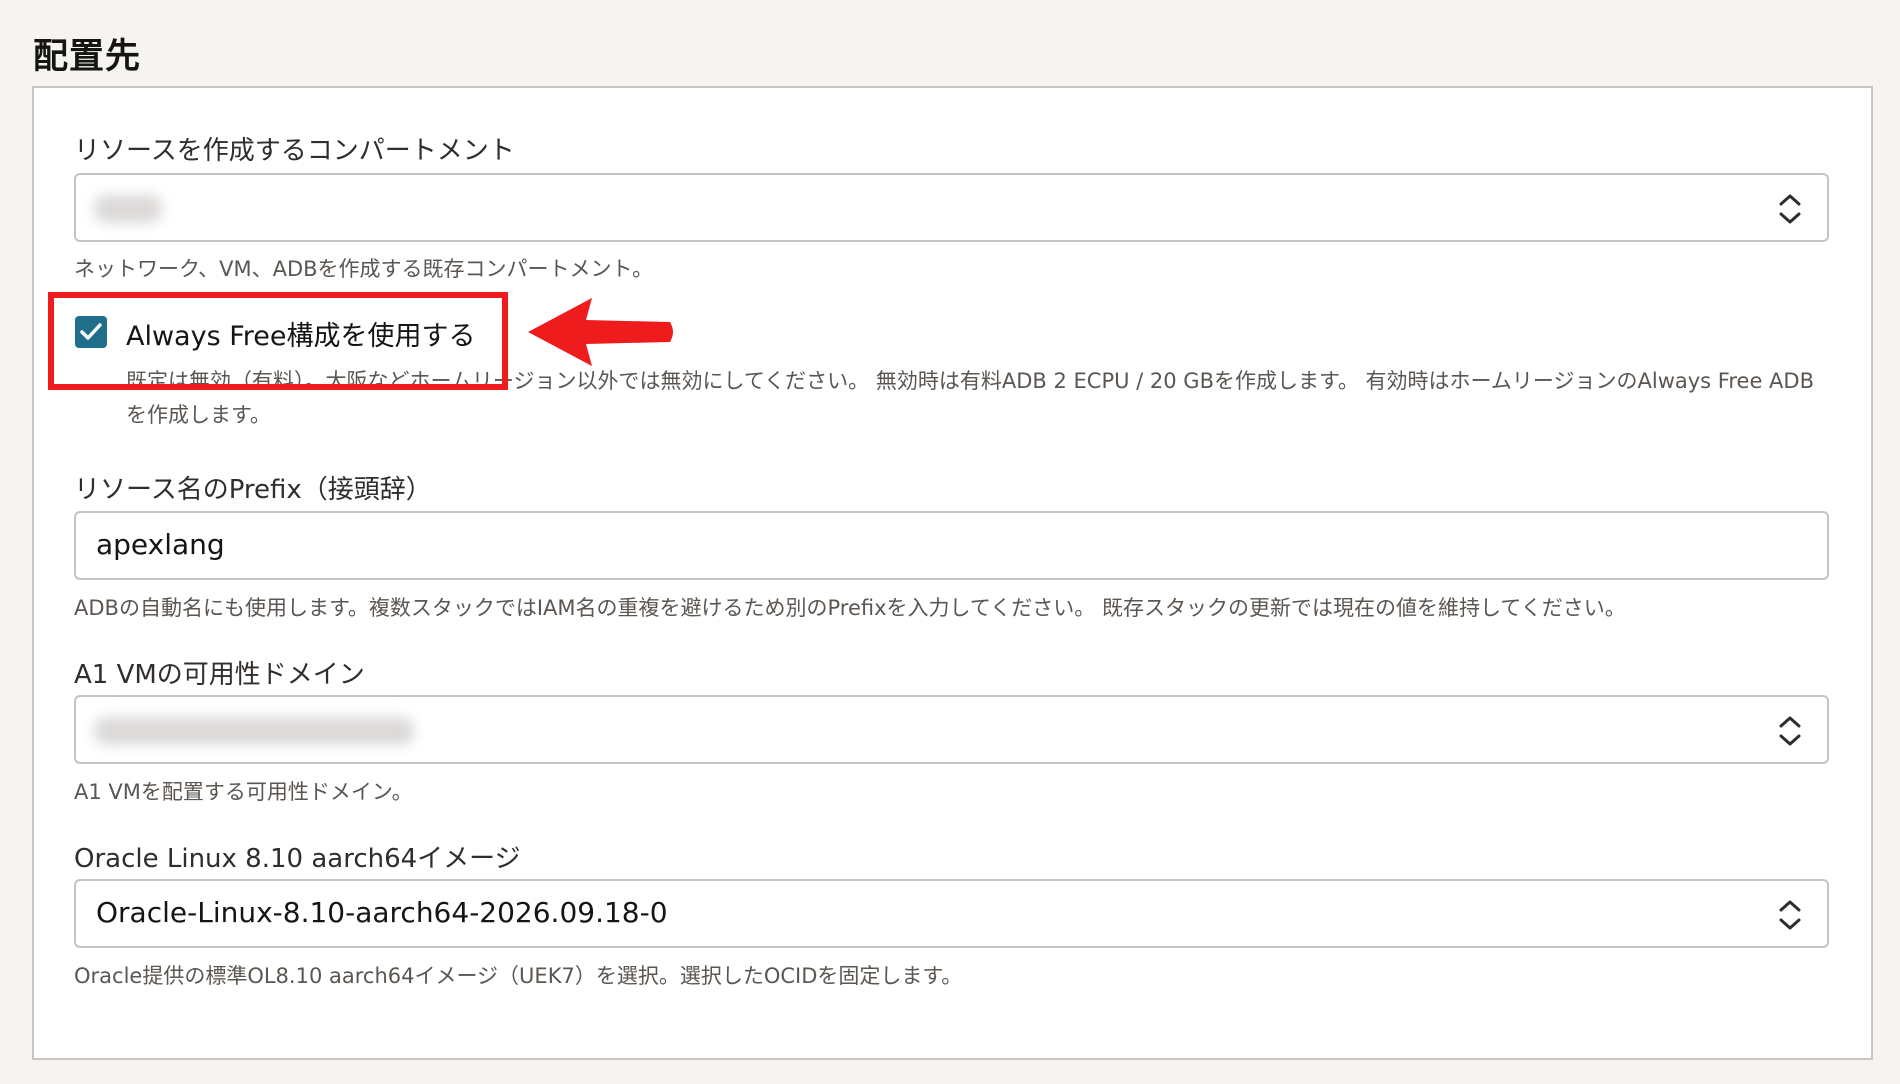  I want to click on compartment-help: ネットワーク、VM、ADBを作成する既存コンパートメント。, so click(364, 269).